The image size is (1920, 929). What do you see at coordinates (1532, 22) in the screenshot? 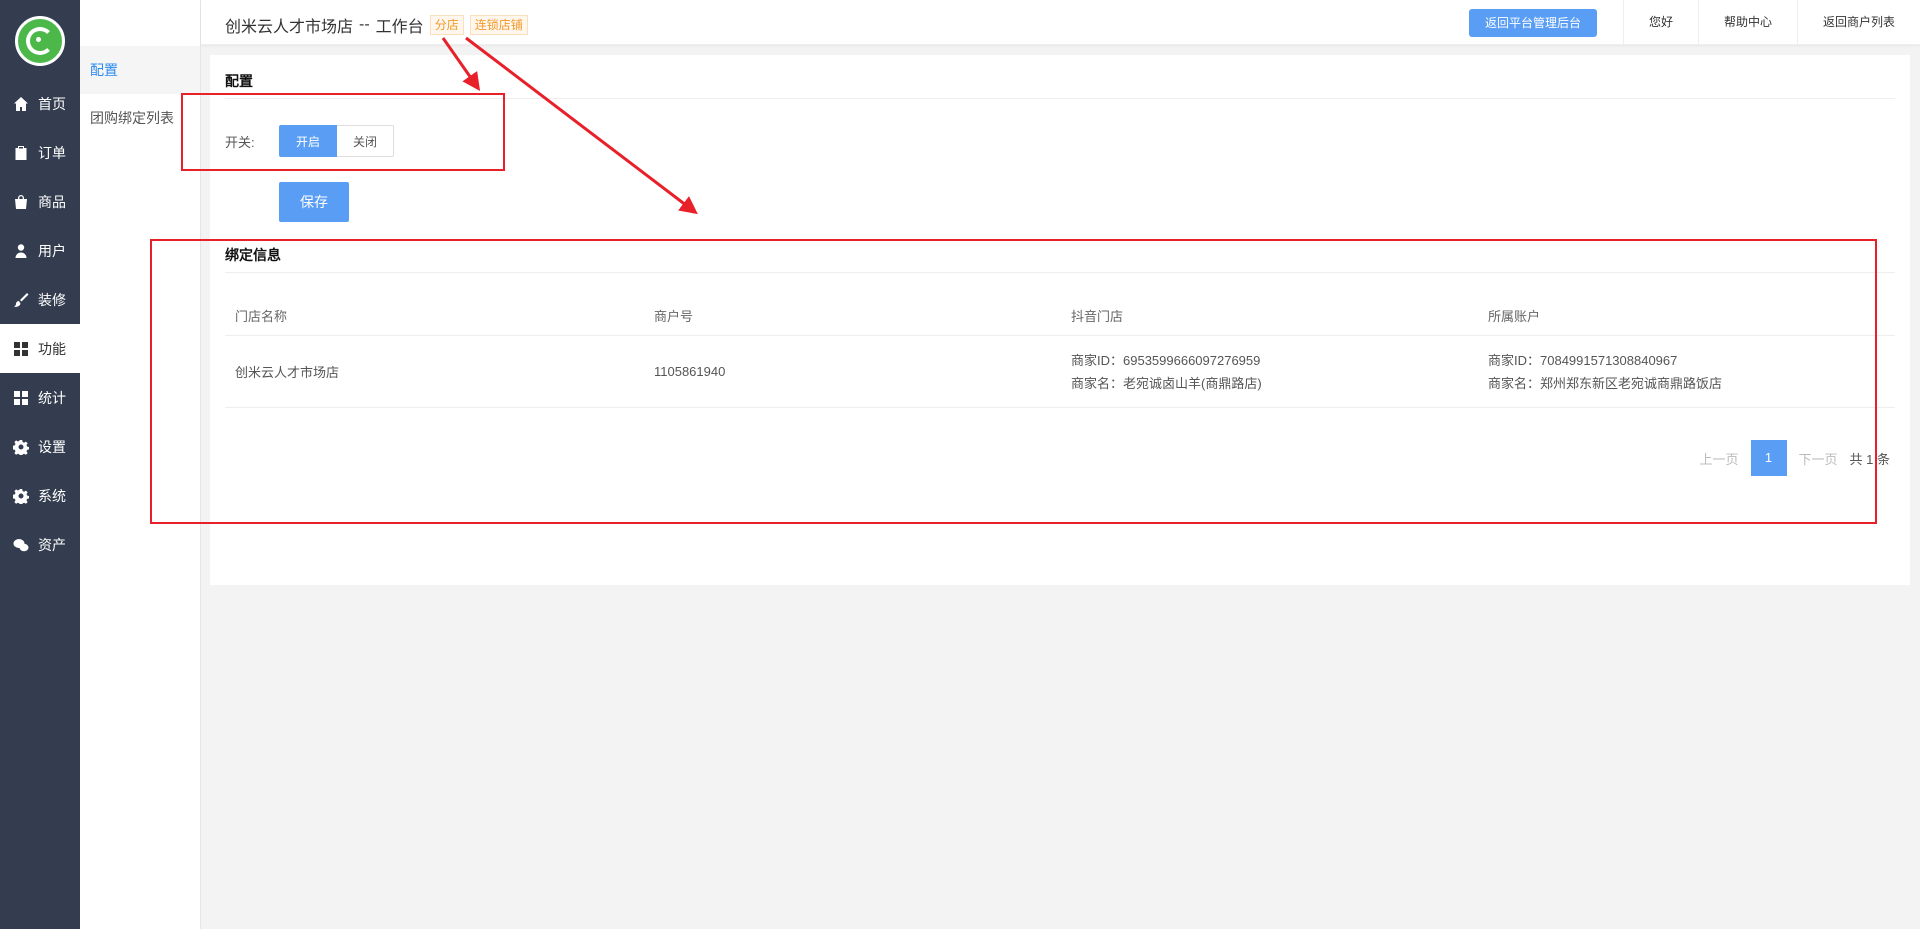
I see `back-to-platform-button: 返回平台管理后台` at bounding box center [1532, 22].